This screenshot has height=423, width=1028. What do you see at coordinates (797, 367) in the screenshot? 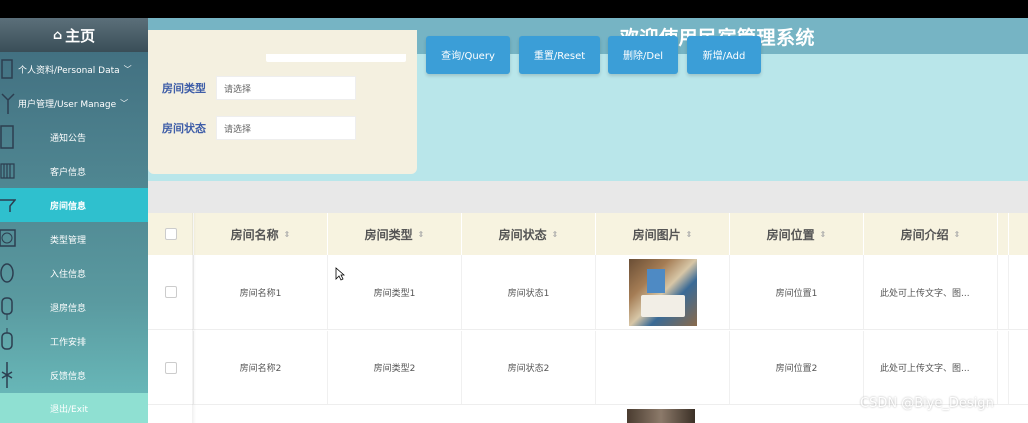
I see `cell-room-location: 房间位置2` at bounding box center [797, 367].